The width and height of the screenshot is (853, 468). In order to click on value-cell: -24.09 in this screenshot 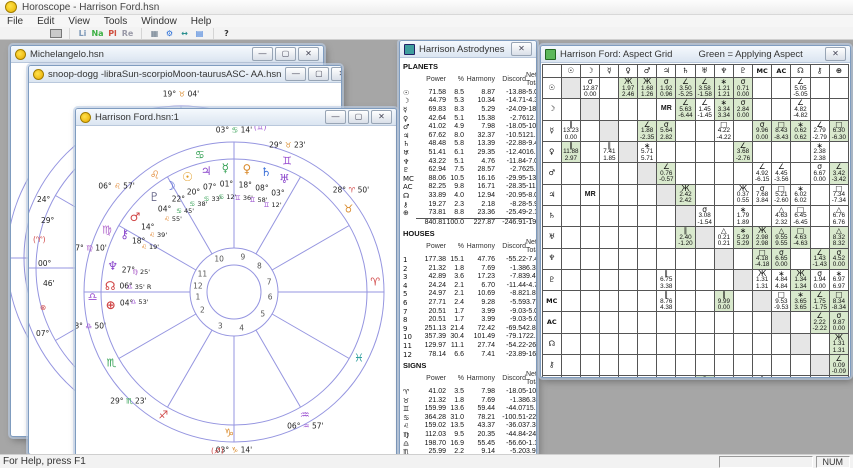, I will do `click(516, 109)`.